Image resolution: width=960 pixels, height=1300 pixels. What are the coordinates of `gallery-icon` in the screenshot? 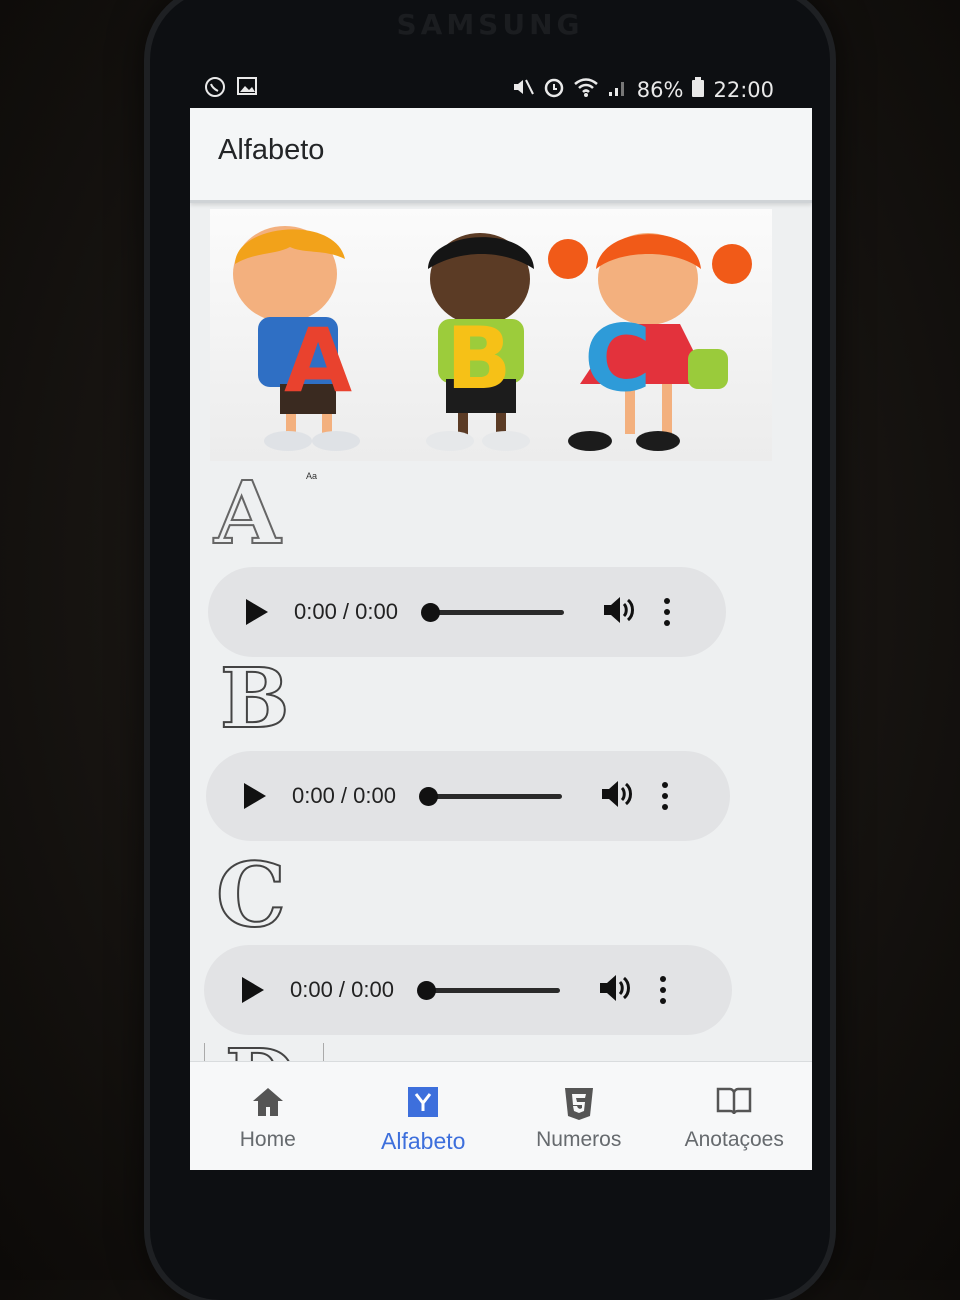 It's located at (247, 89).